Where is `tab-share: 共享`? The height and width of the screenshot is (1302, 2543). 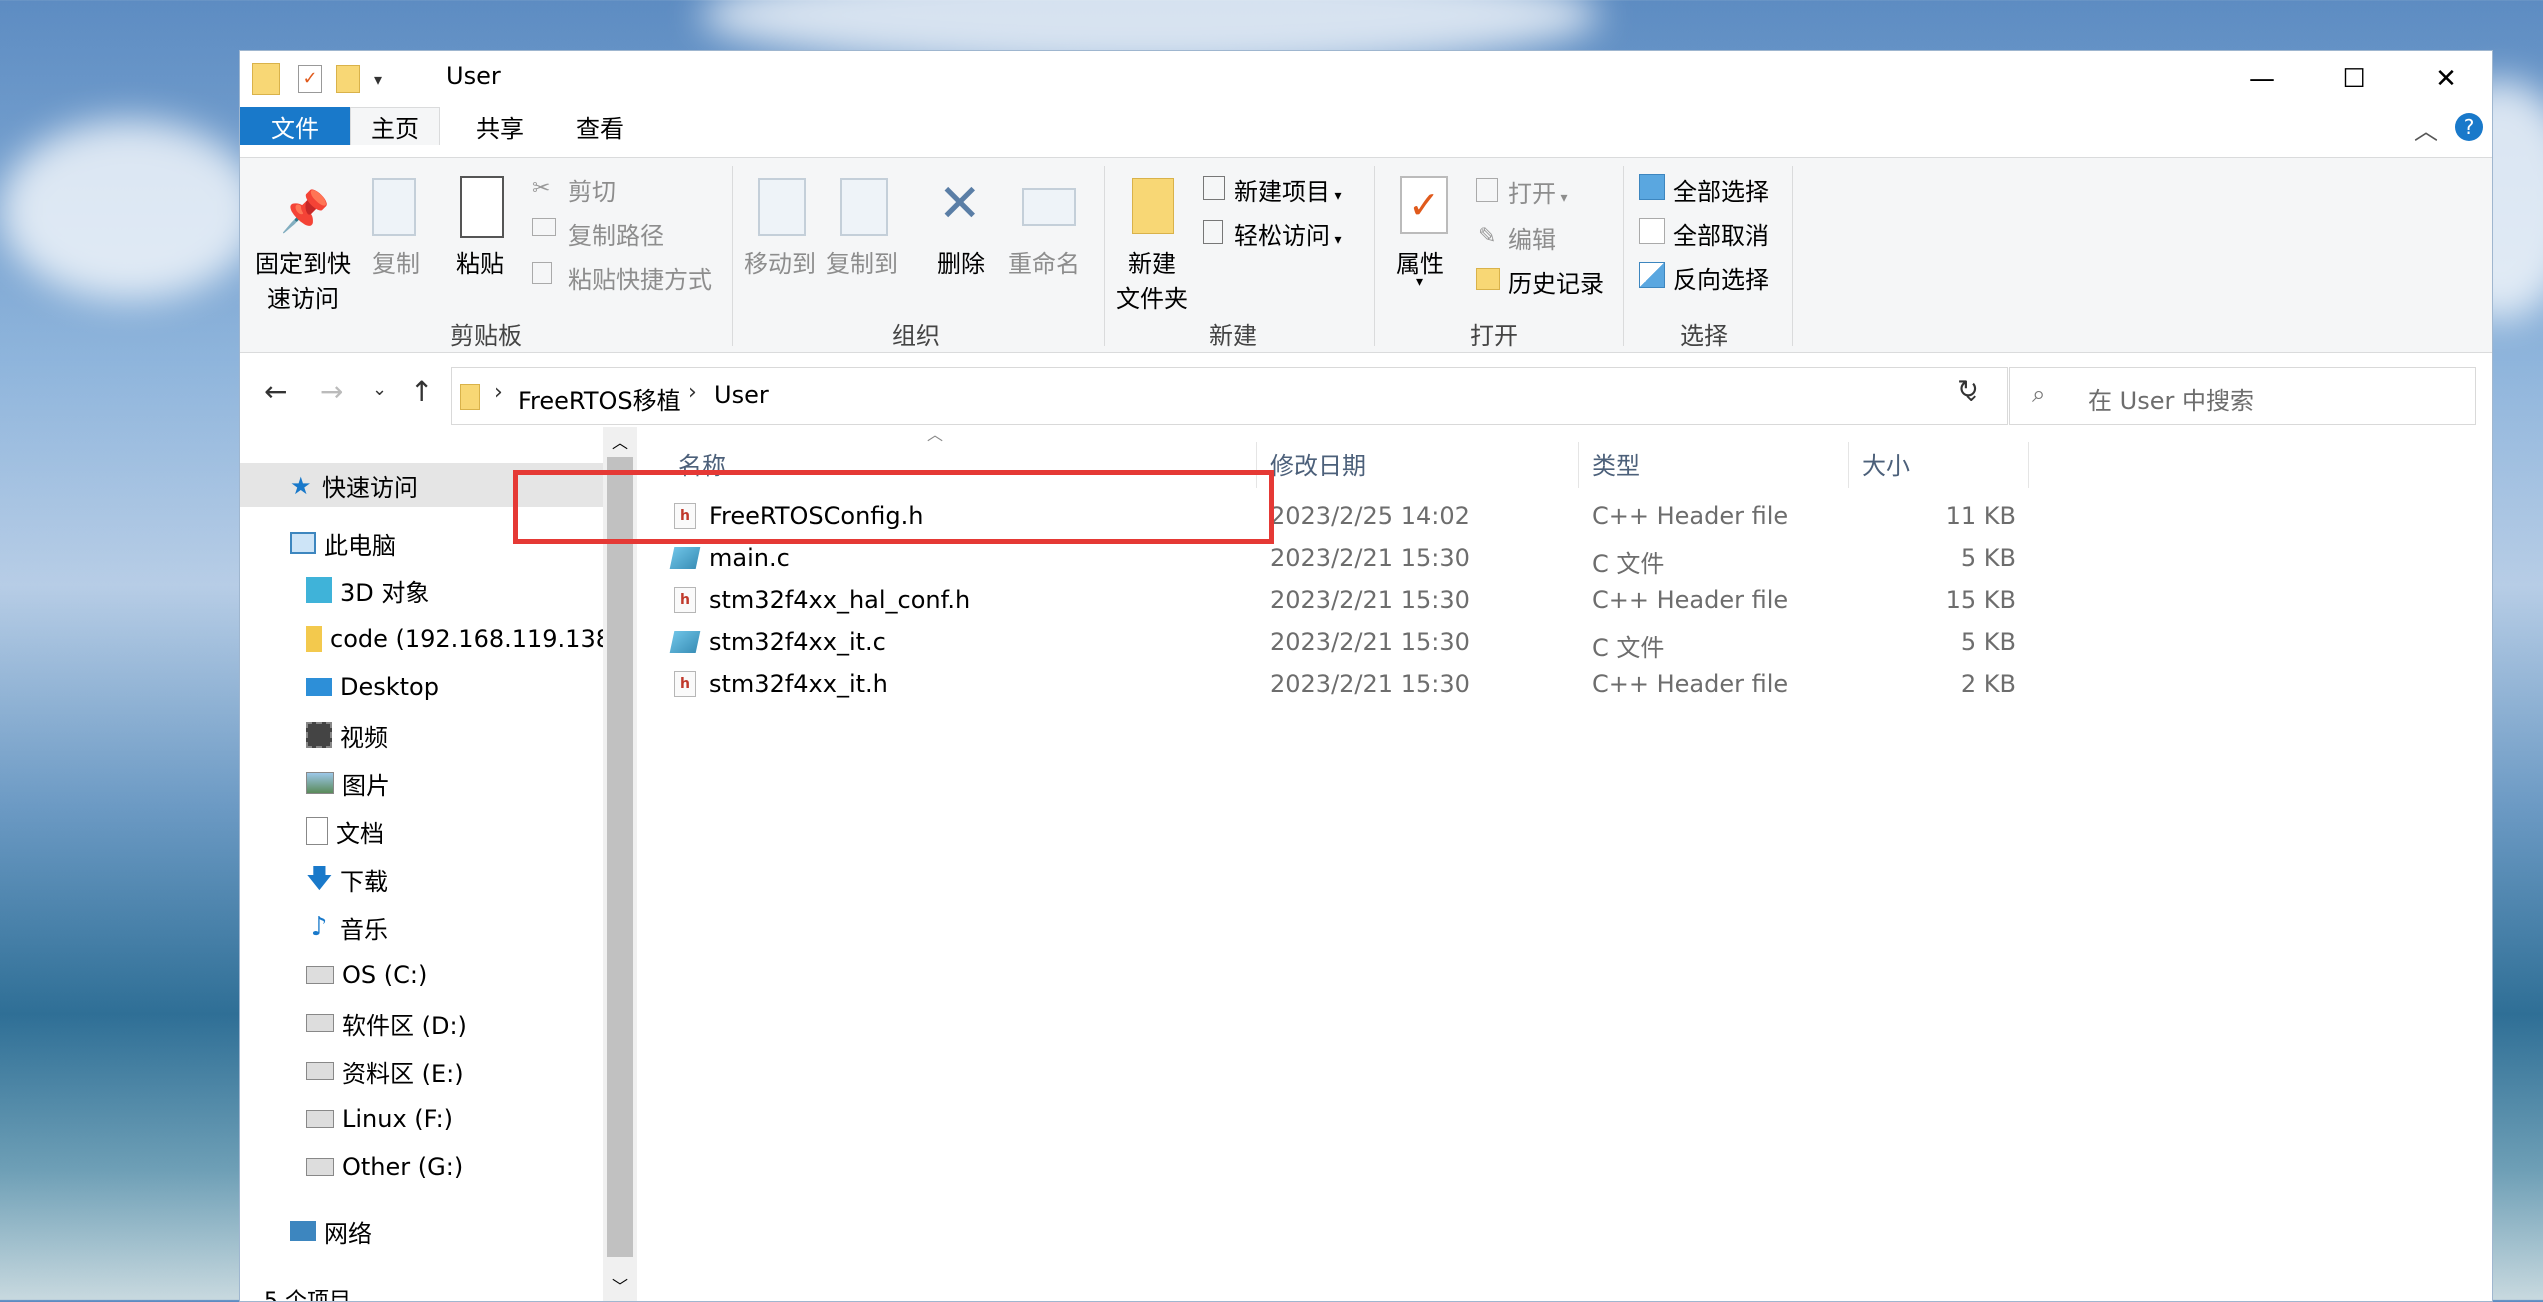 tab-share: 共享 is located at coordinates (500, 126).